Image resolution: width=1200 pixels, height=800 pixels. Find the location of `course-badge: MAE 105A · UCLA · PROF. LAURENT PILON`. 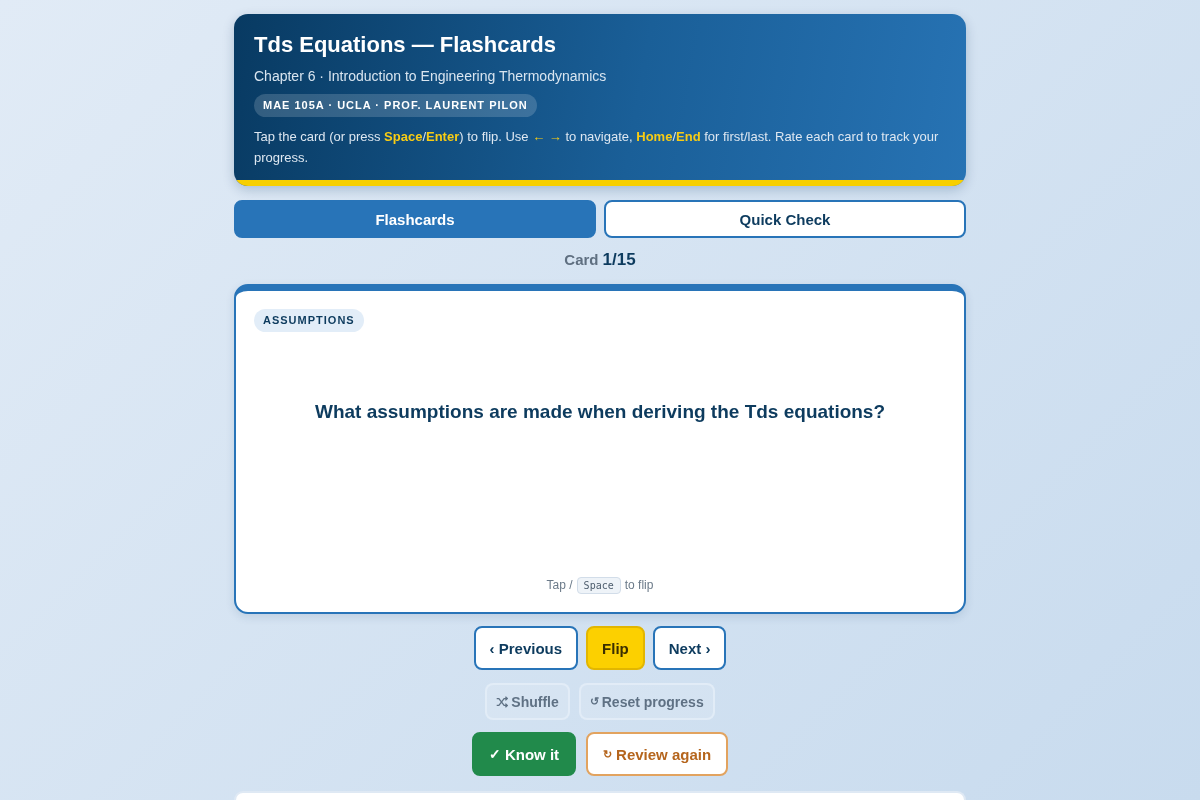

course-badge: MAE 105A · UCLA · PROF. LAURENT PILON is located at coordinates (395, 105).